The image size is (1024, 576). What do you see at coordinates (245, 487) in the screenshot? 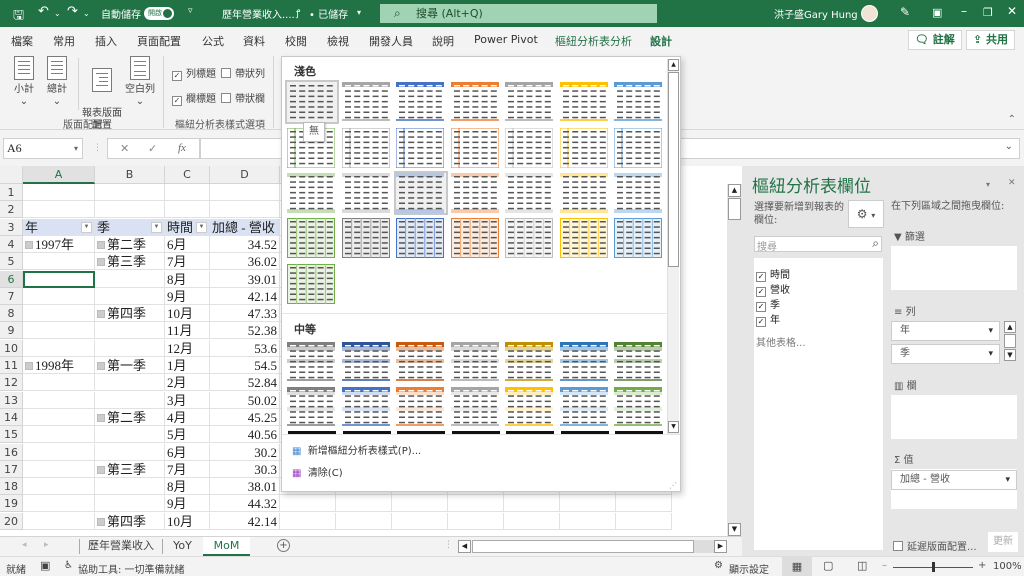
I see `pivot-value-cell: 38.01` at bounding box center [245, 487].